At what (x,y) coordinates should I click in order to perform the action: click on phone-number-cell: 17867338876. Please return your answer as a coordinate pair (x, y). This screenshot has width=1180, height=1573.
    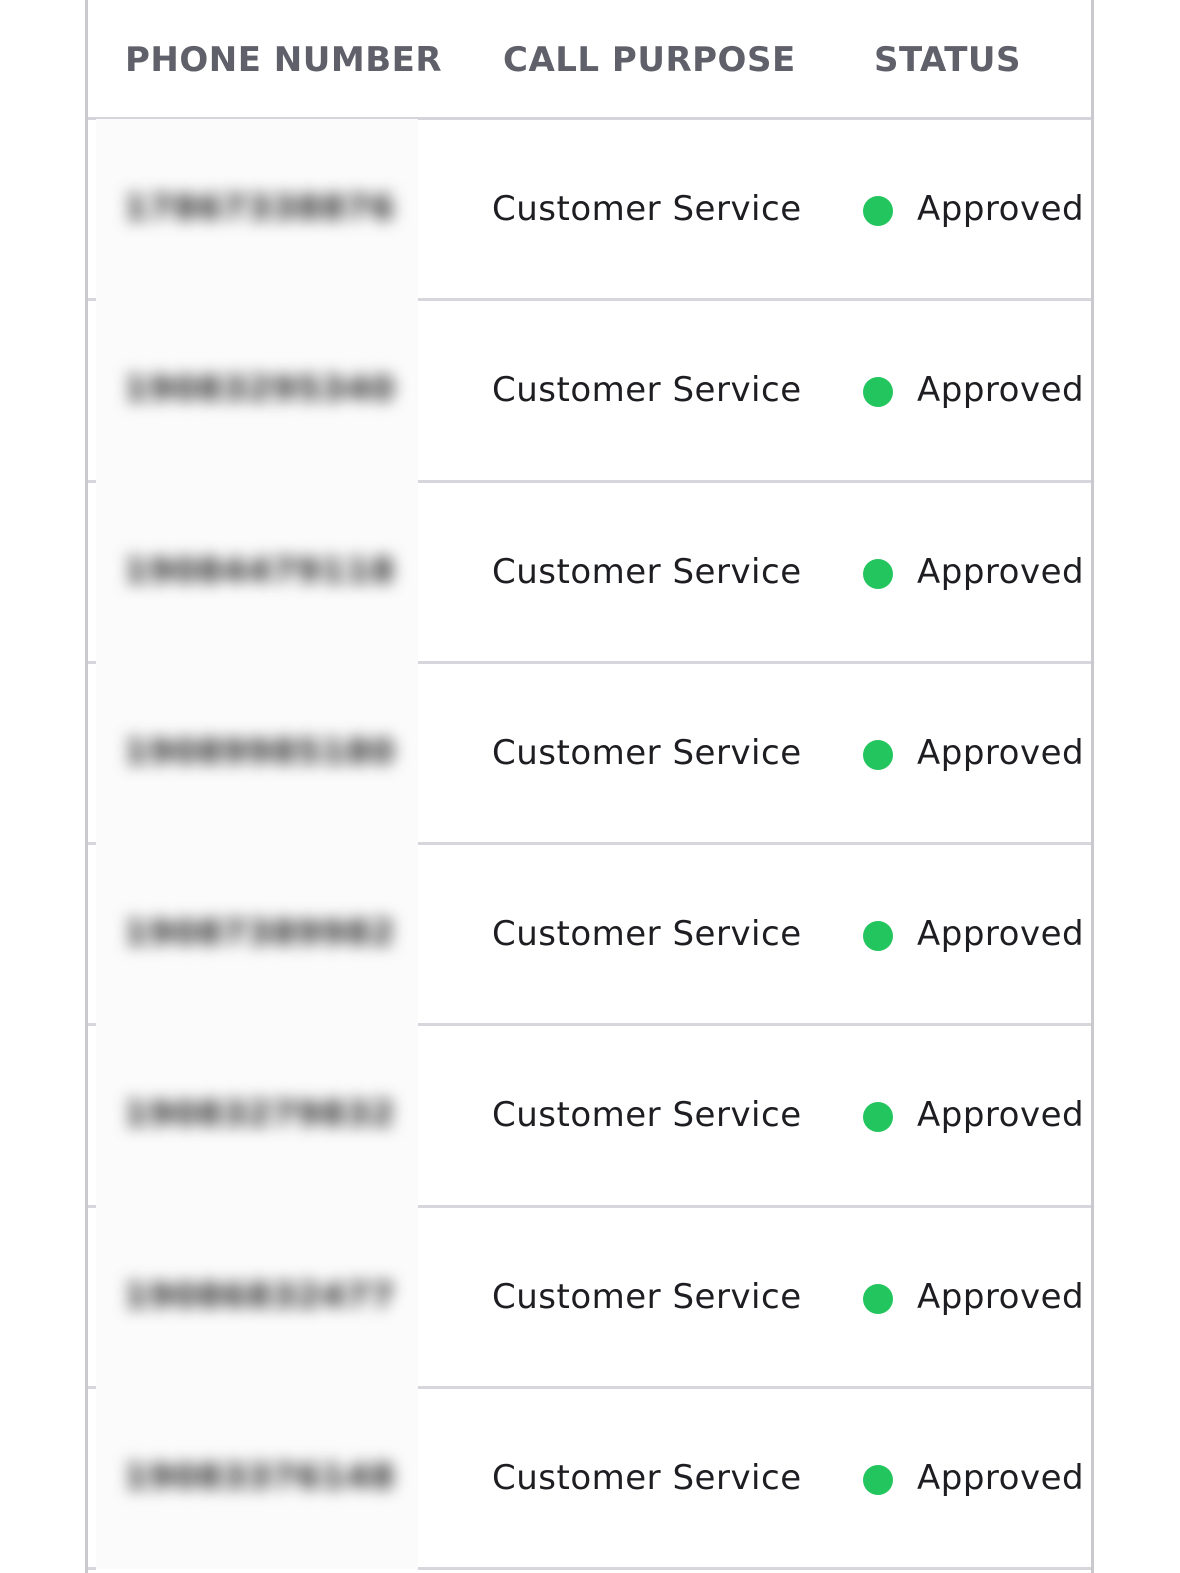
    Looking at the image, I should click on (257, 210).